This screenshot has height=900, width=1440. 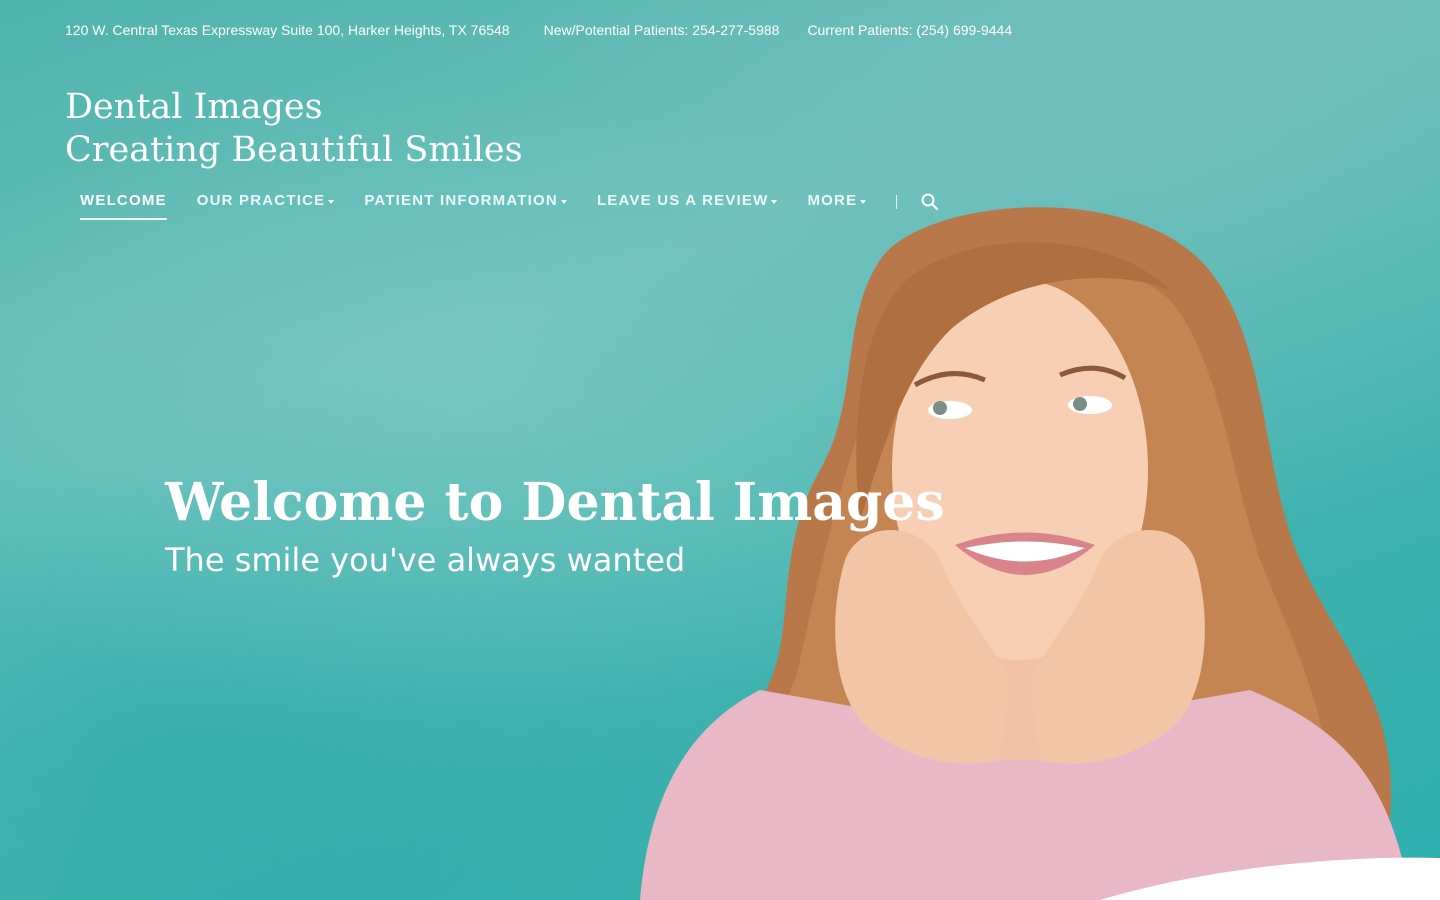 I want to click on nav-item-leave-us-a-review: LEAVE US A REVIEW, so click(x=687, y=200).